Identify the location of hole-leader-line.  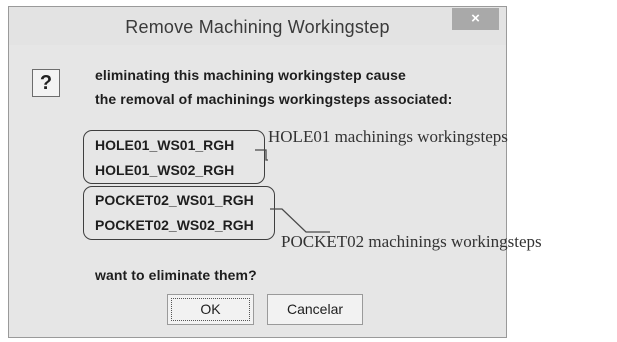
(261, 155).